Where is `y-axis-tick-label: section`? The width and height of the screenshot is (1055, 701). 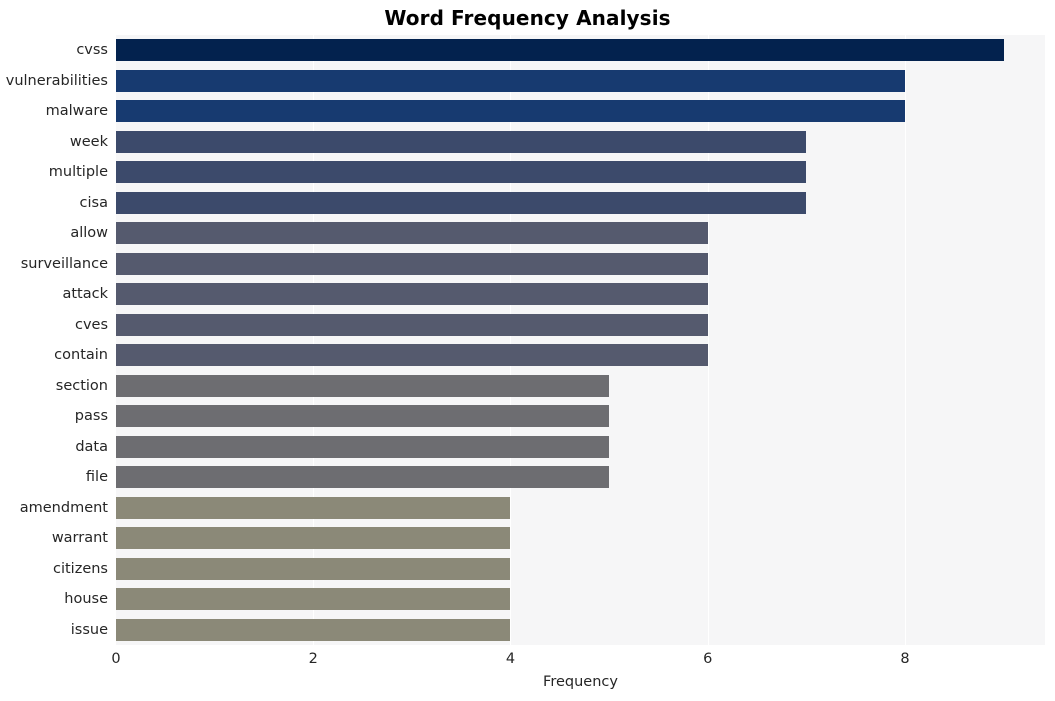 y-axis-tick-label: section is located at coordinates (81, 385).